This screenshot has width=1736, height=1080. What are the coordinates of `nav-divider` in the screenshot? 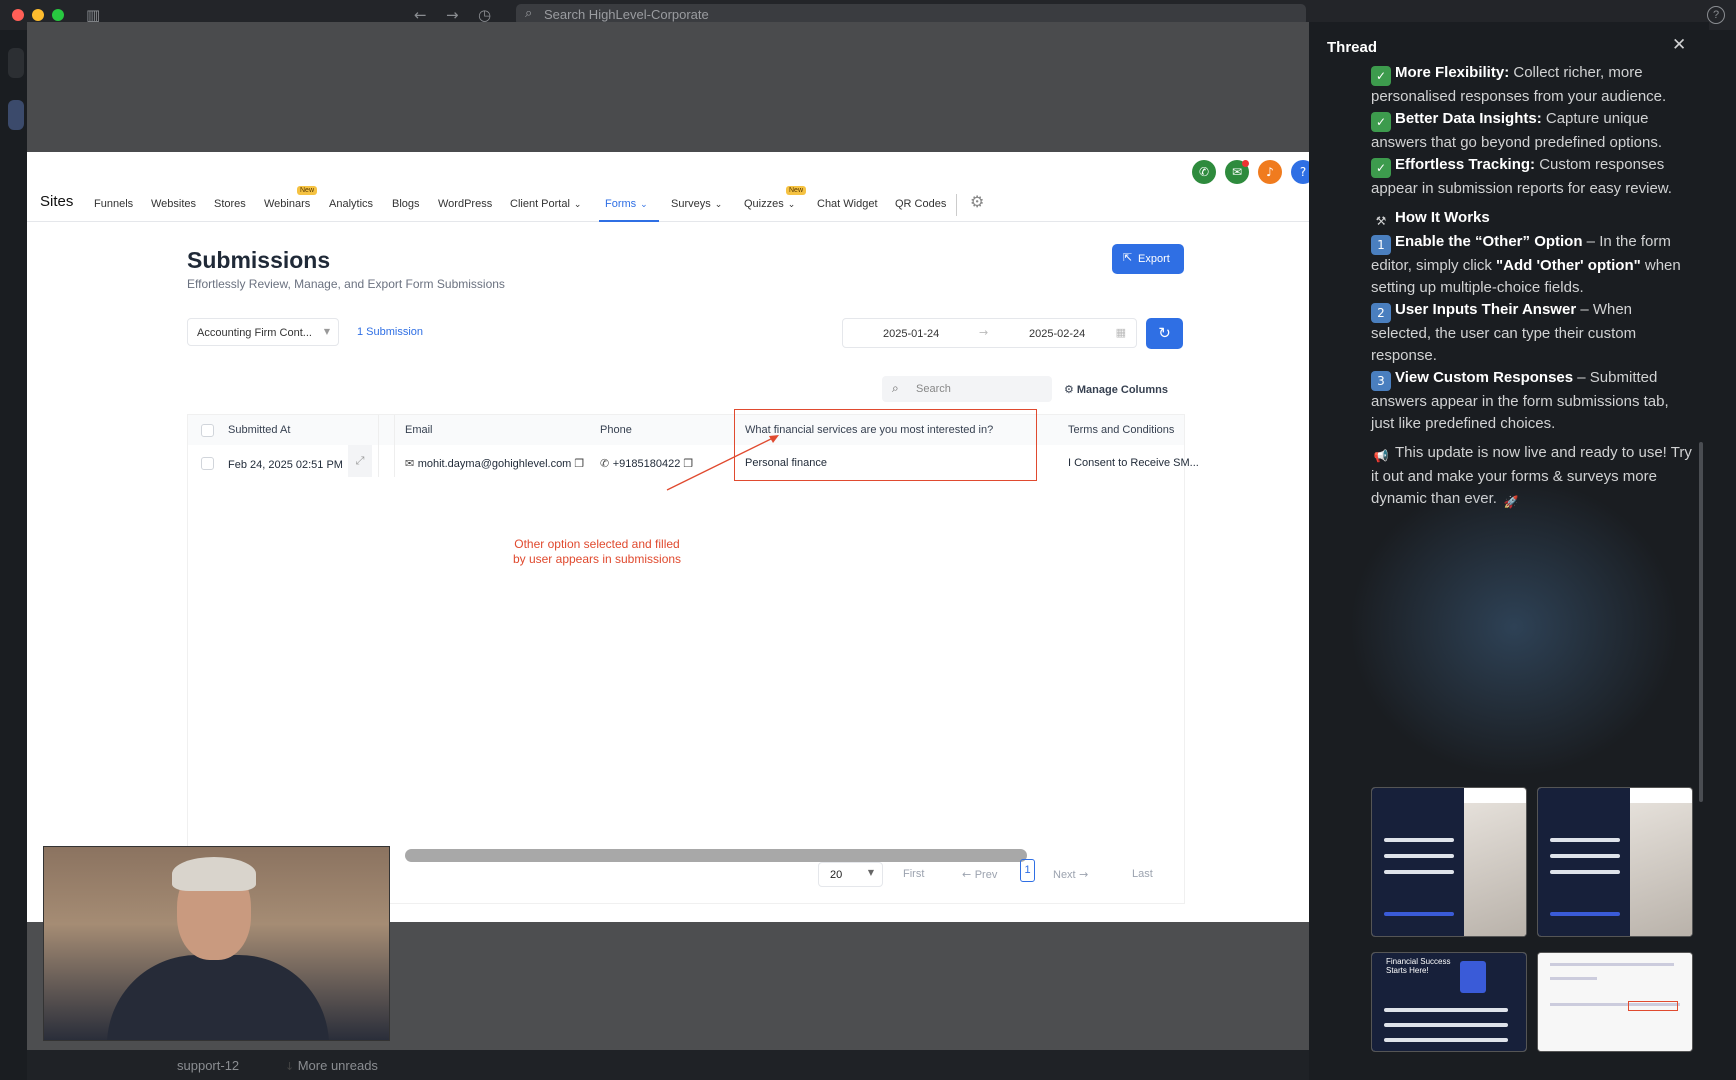 It's located at (956, 205).